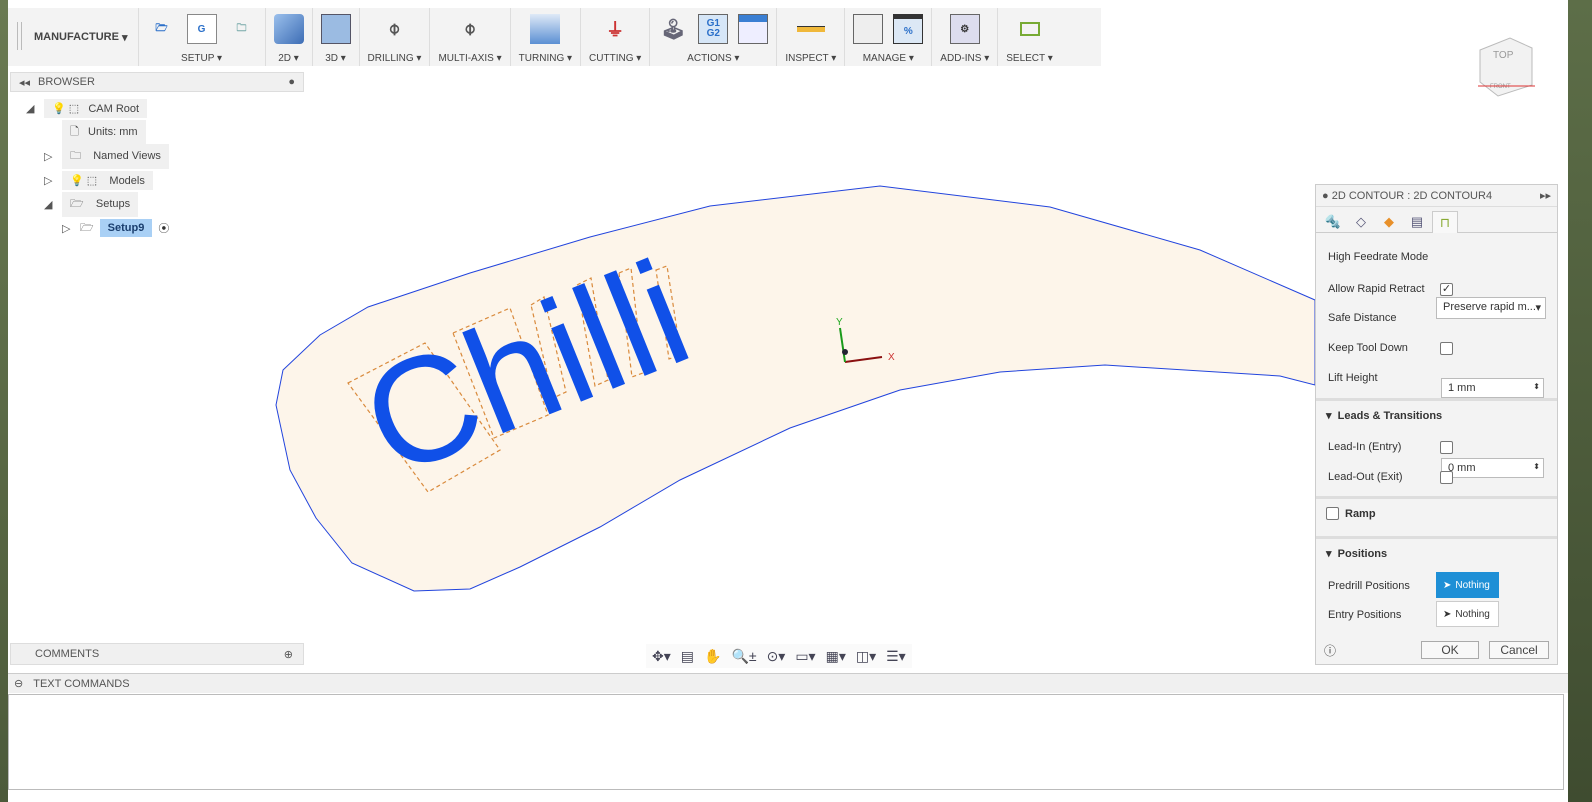  Describe the element at coordinates (1445, 222) in the screenshot. I see `tab-linking: ⊓` at that location.